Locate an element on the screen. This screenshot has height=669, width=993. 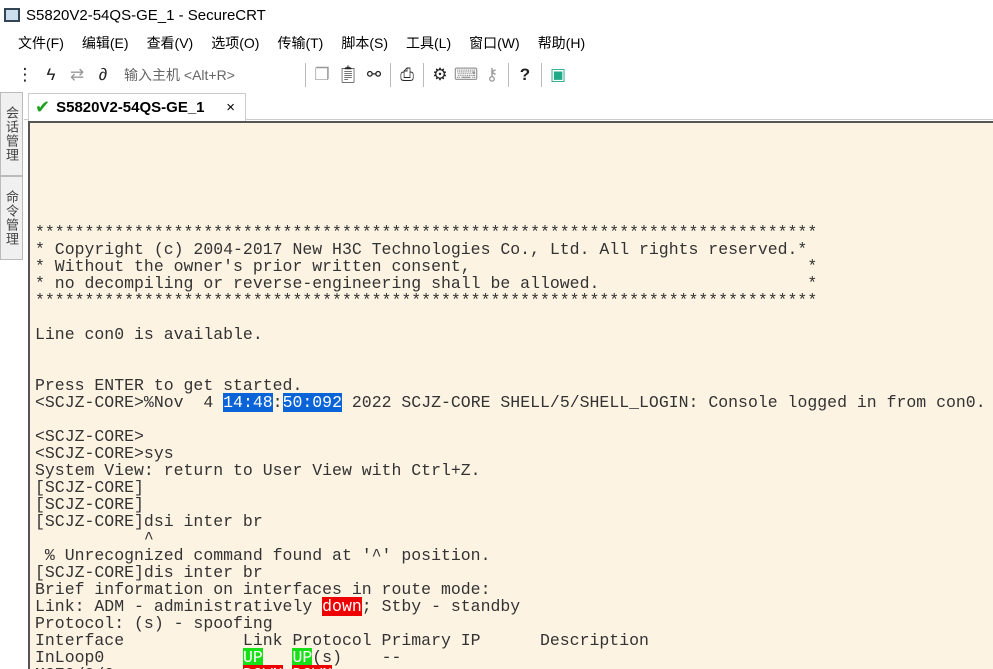
toolbar: ⋮ ϟ ⇄ ∂ 输入主机 <Alt+R> ❐ 📋︎ ⚯ ⎙ ⚙ ⌨ ⚷ ? ▣ is located at coordinates (496, 75).